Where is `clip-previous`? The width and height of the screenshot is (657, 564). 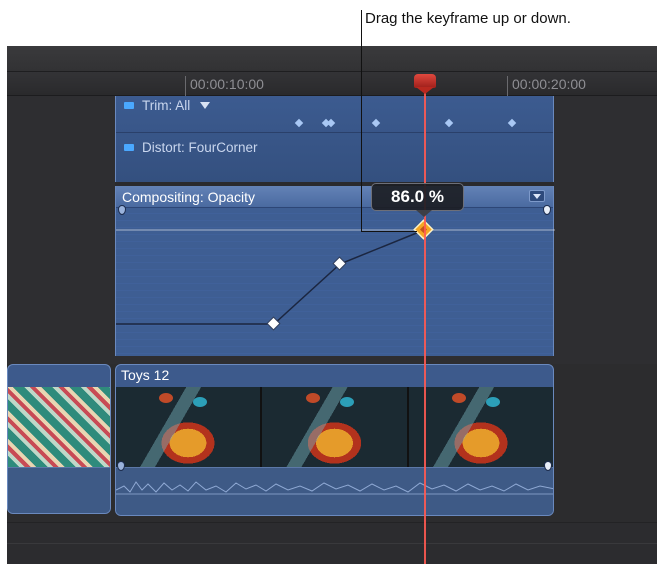 clip-previous is located at coordinates (59, 439).